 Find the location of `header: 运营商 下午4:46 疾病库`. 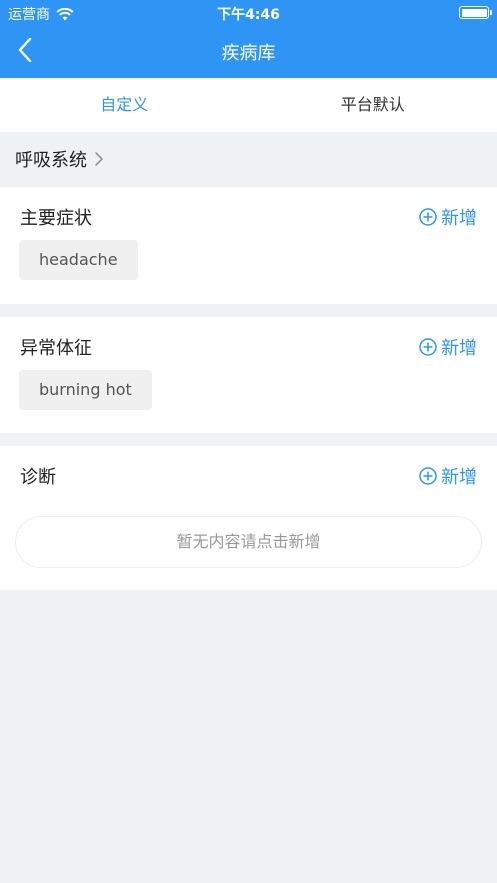

header: 运营商 下午4:46 疾病库 is located at coordinates (248, 39).